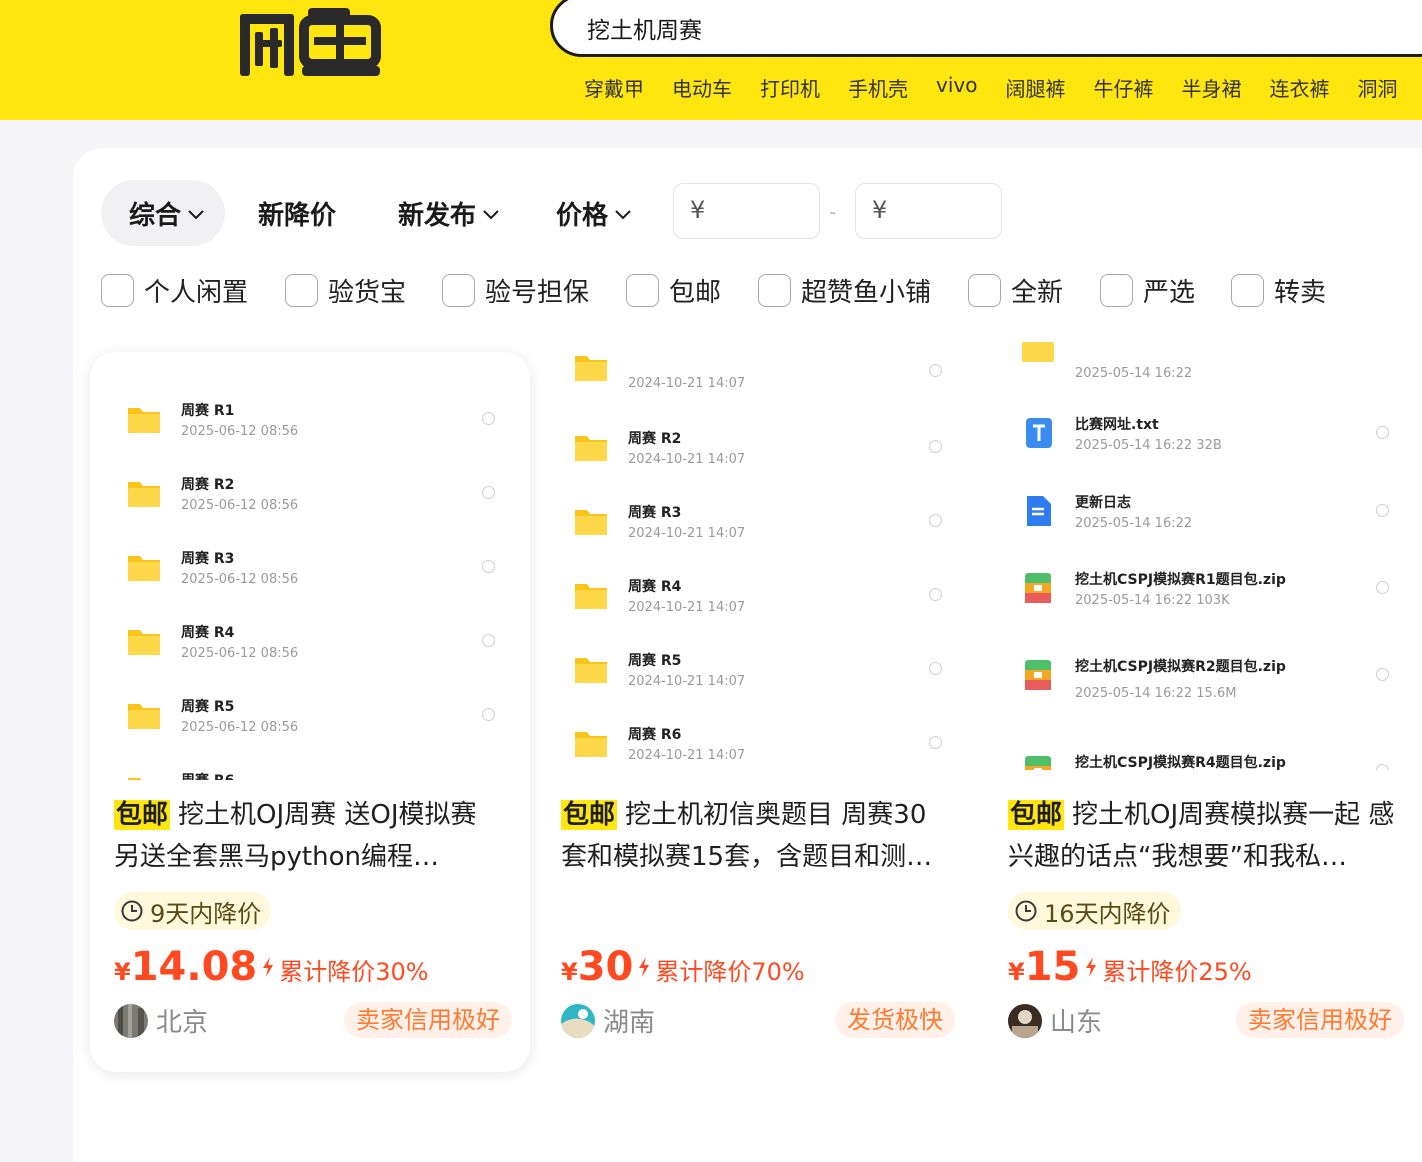 The image size is (1422, 1162). What do you see at coordinates (1117, 425) in the screenshot?
I see `file-name: 比赛网址.txt` at bounding box center [1117, 425].